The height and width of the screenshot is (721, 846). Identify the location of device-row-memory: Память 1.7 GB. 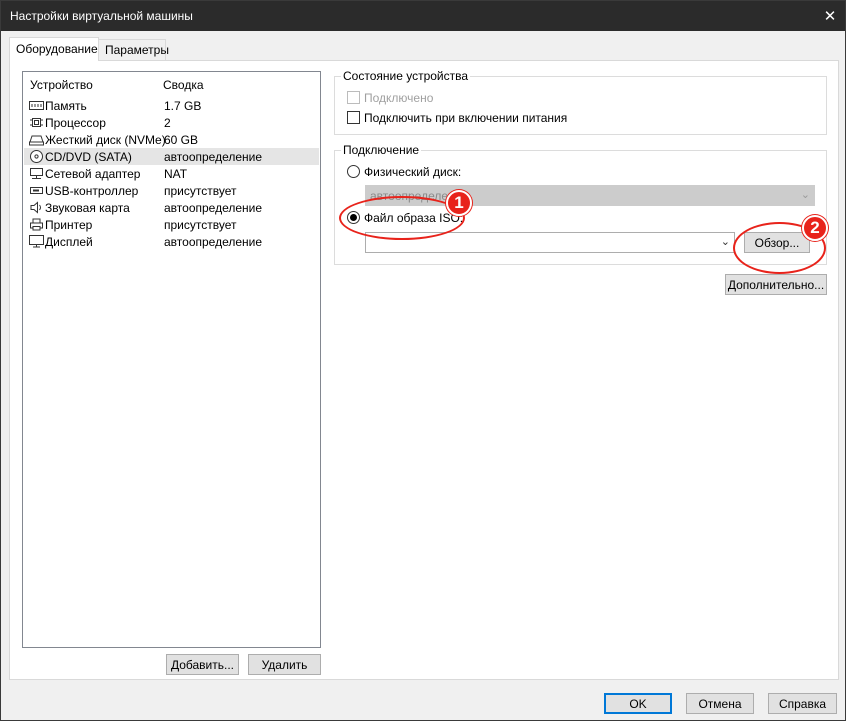
(171, 105).